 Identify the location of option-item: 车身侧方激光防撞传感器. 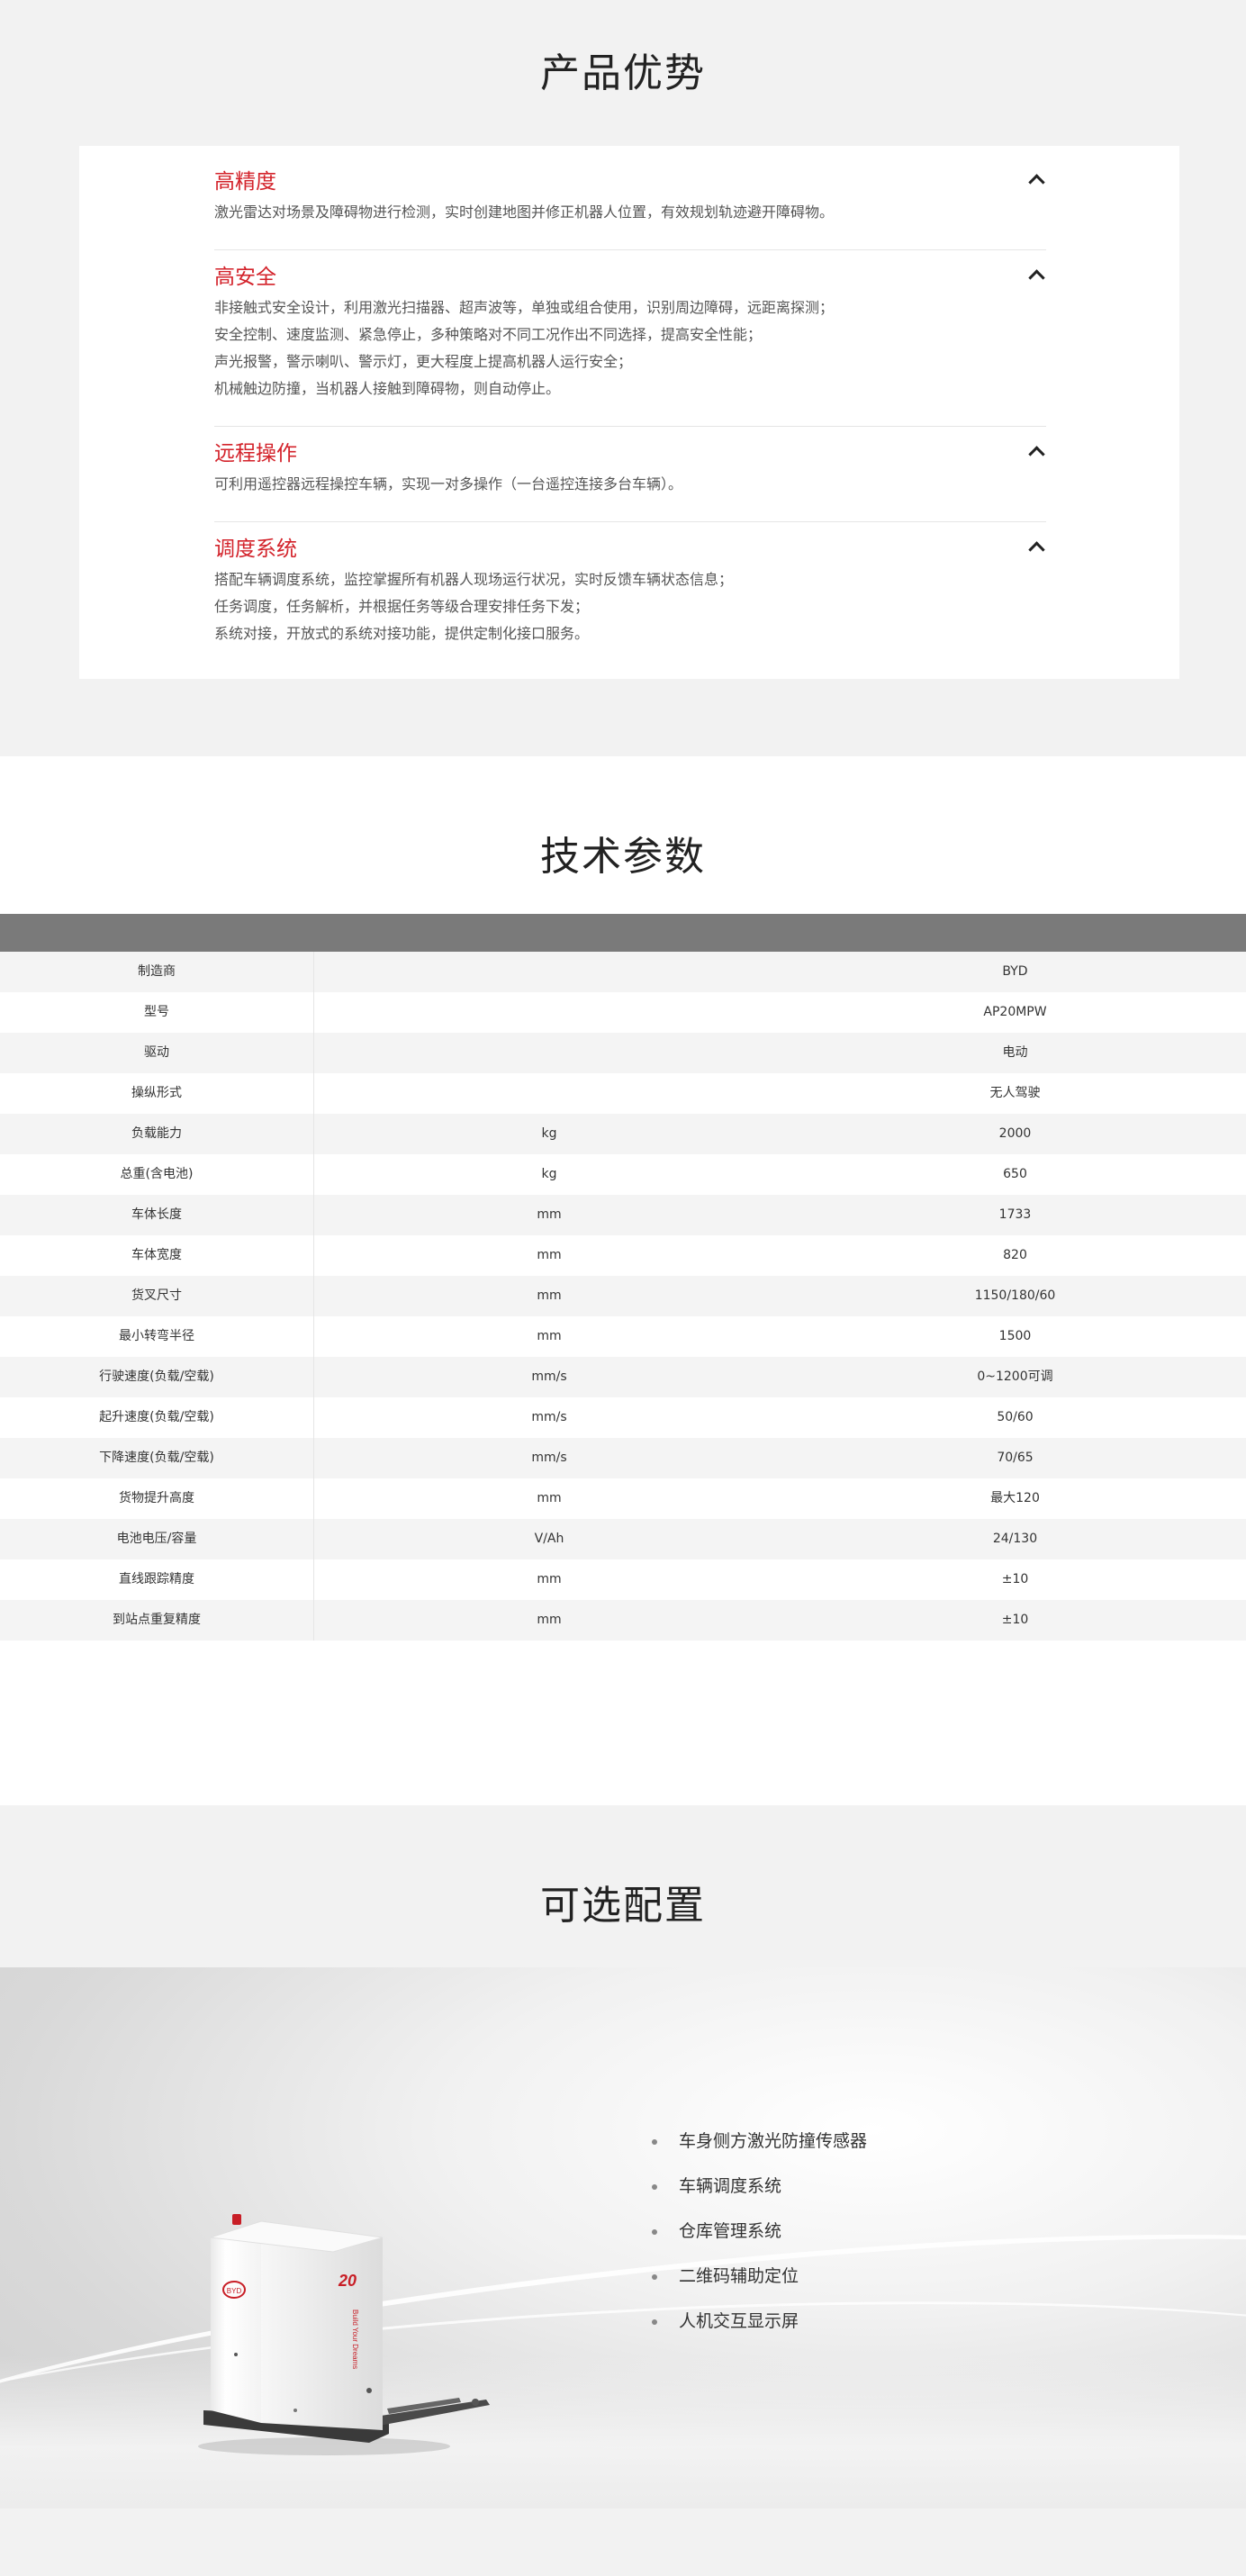
(758, 2141).